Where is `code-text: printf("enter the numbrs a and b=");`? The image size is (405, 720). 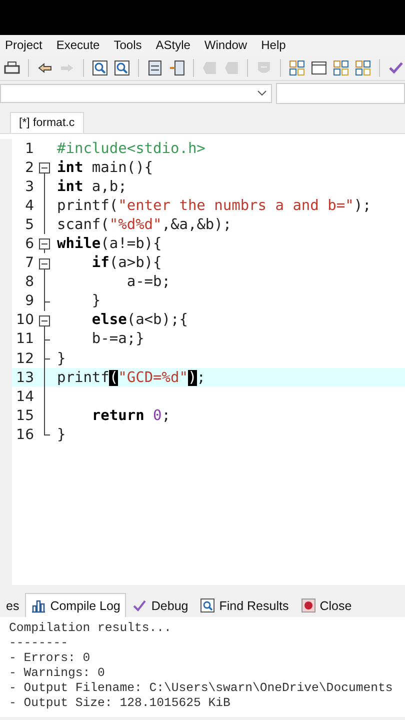
code-text: printf("enter the numbrs a and b="); is located at coordinates (214, 206).